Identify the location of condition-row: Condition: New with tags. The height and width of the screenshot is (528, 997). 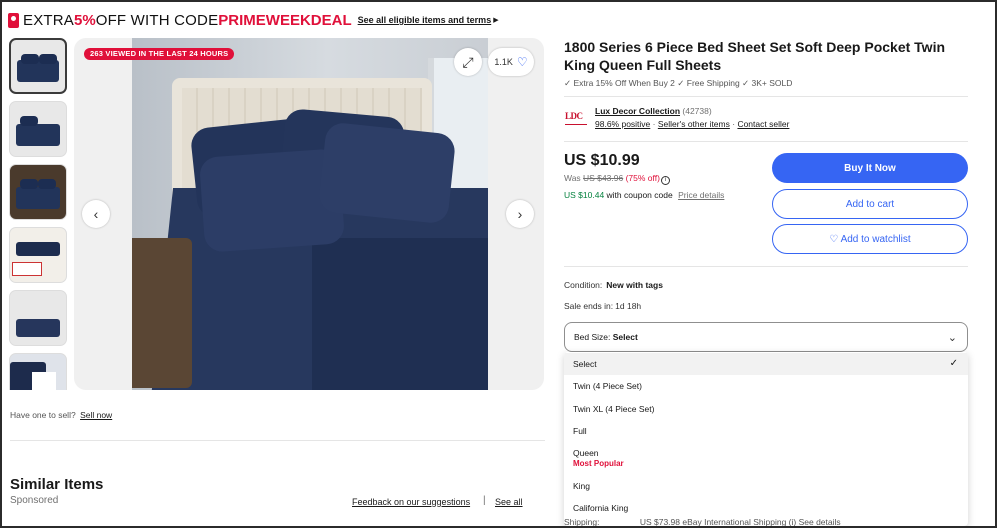
(613, 285).